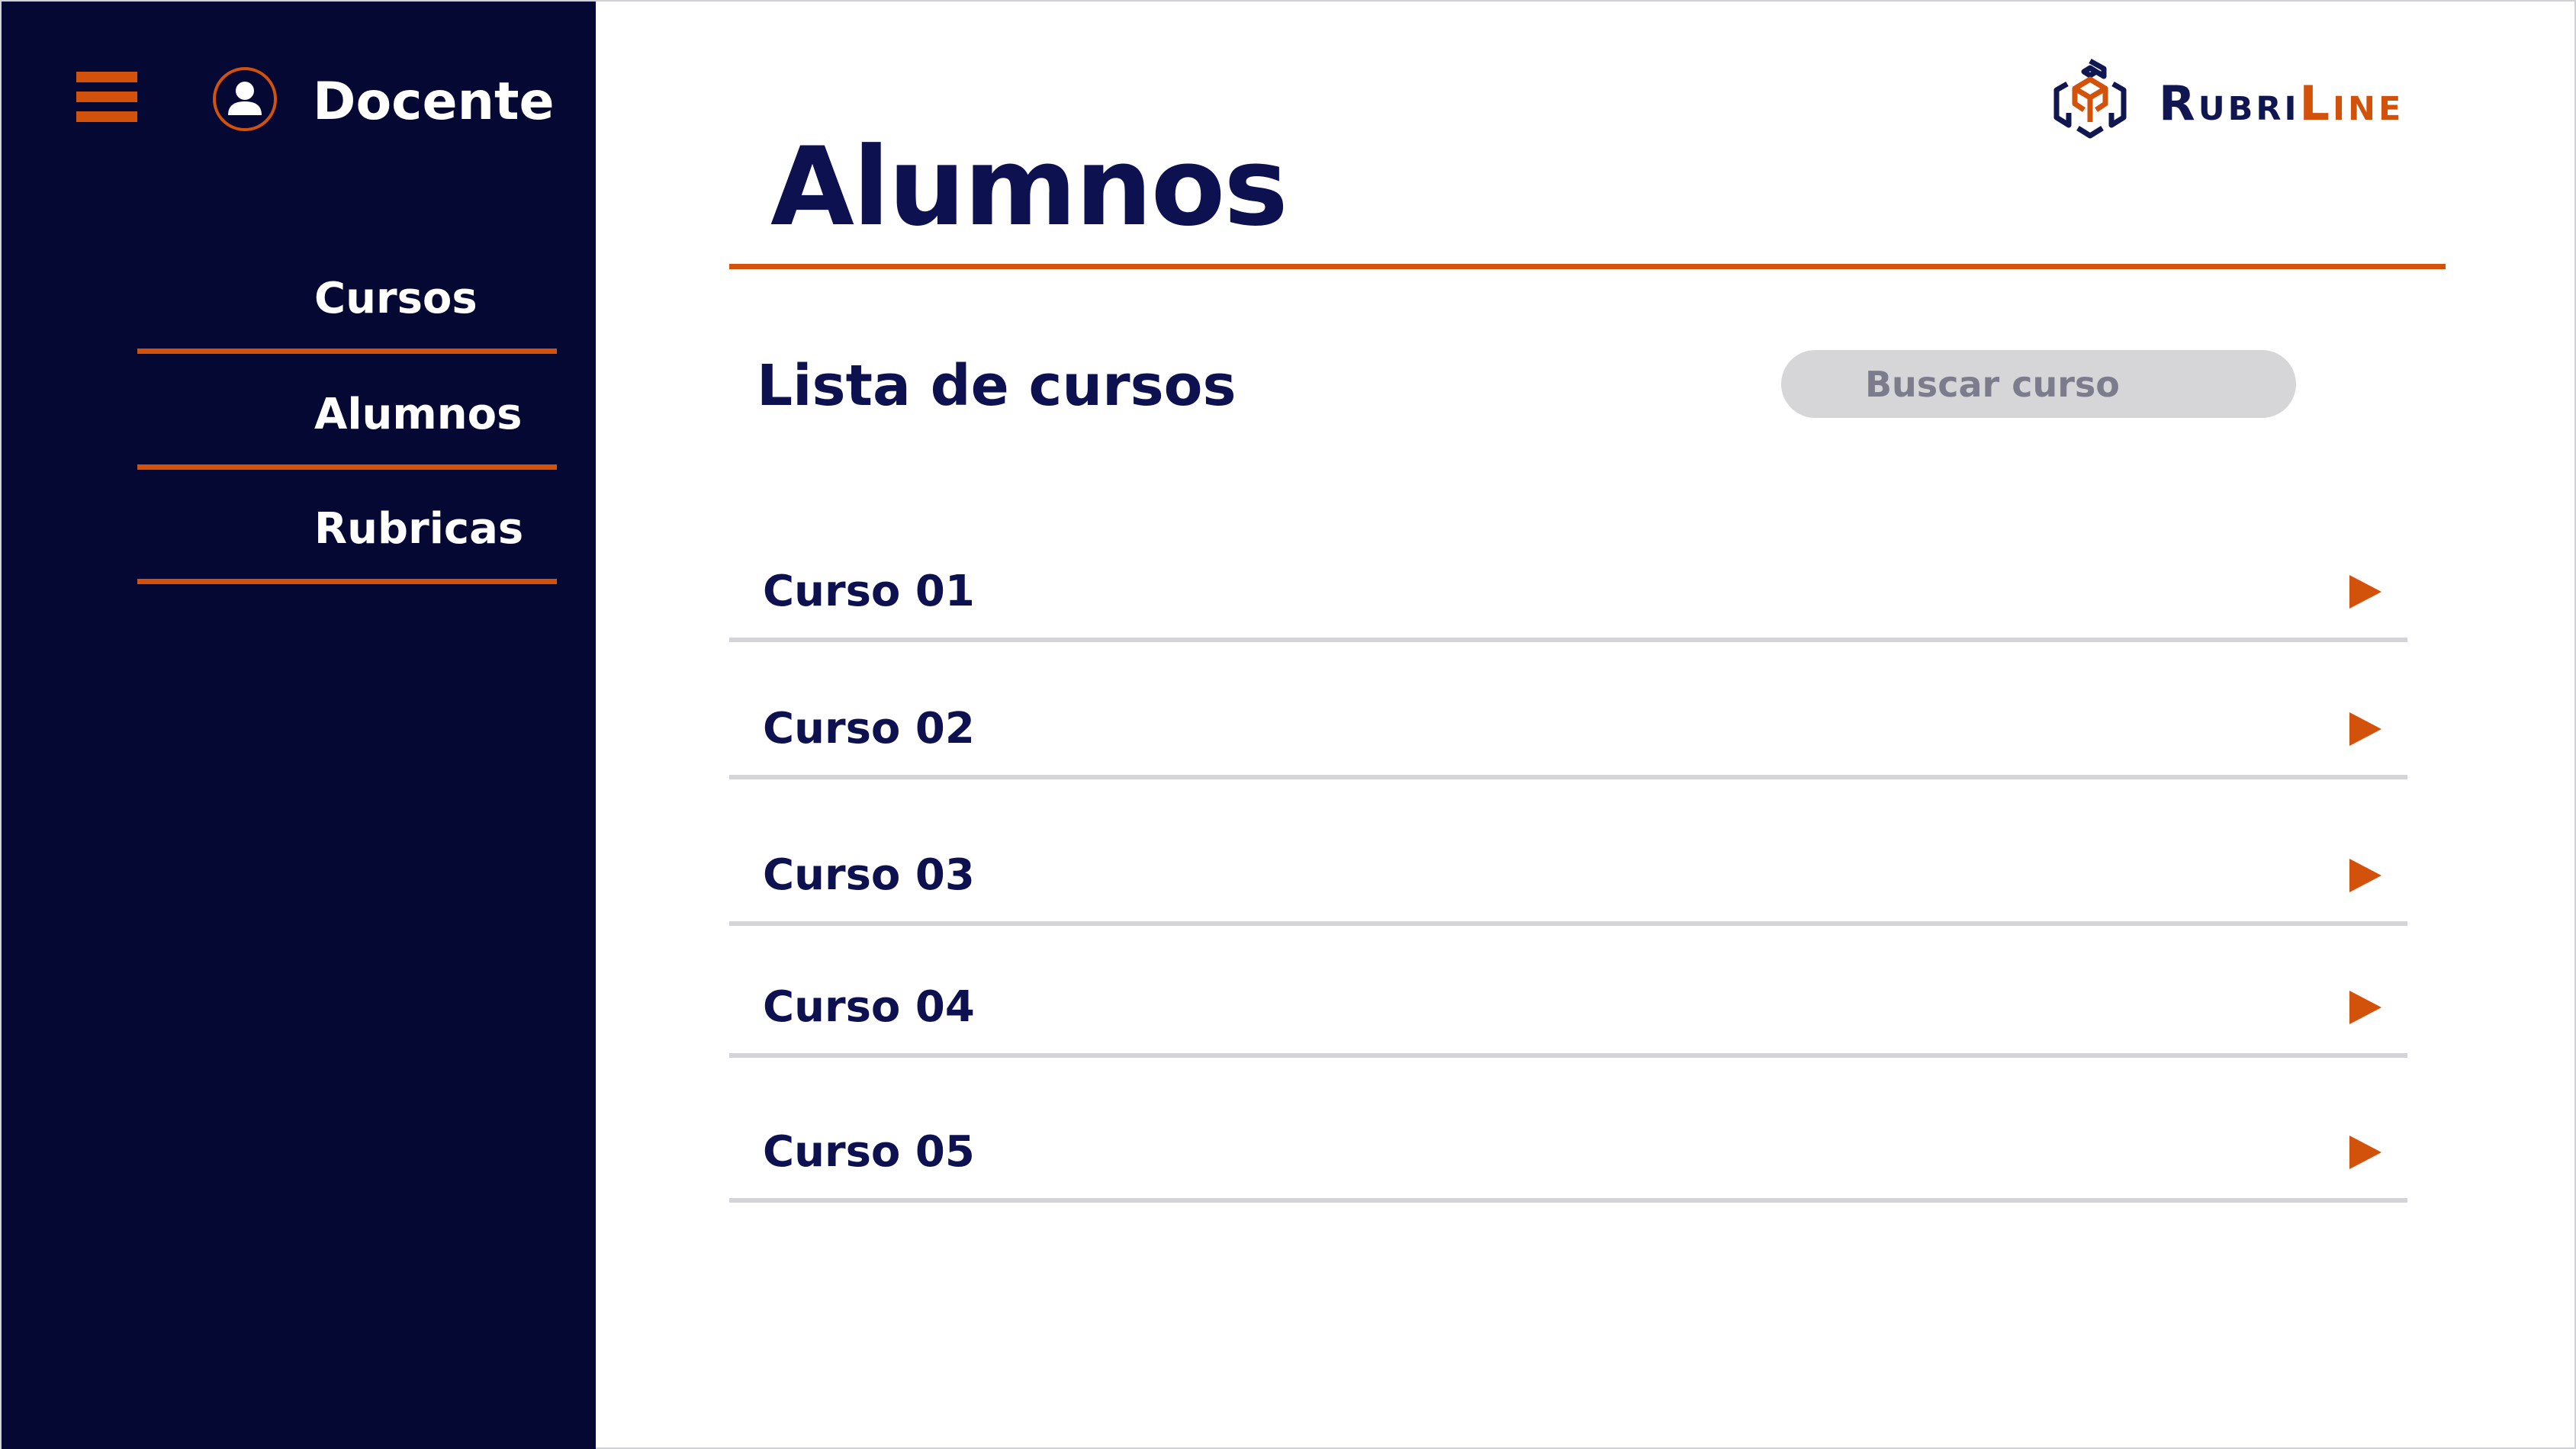 This screenshot has height=1449, width=2576. Describe the element at coordinates (1568, 726) in the screenshot. I see `list-item: Curso 02` at that location.